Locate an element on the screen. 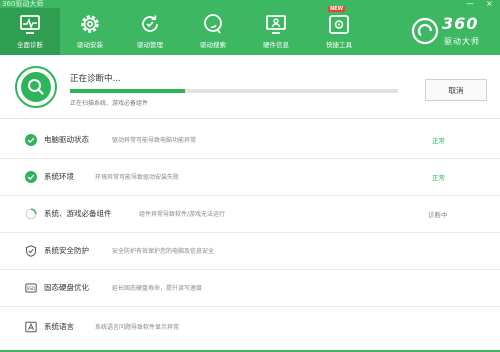 This screenshot has height=352, width=500. brand-logo: 360 驱动大师 is located at coordinates (450, 32).